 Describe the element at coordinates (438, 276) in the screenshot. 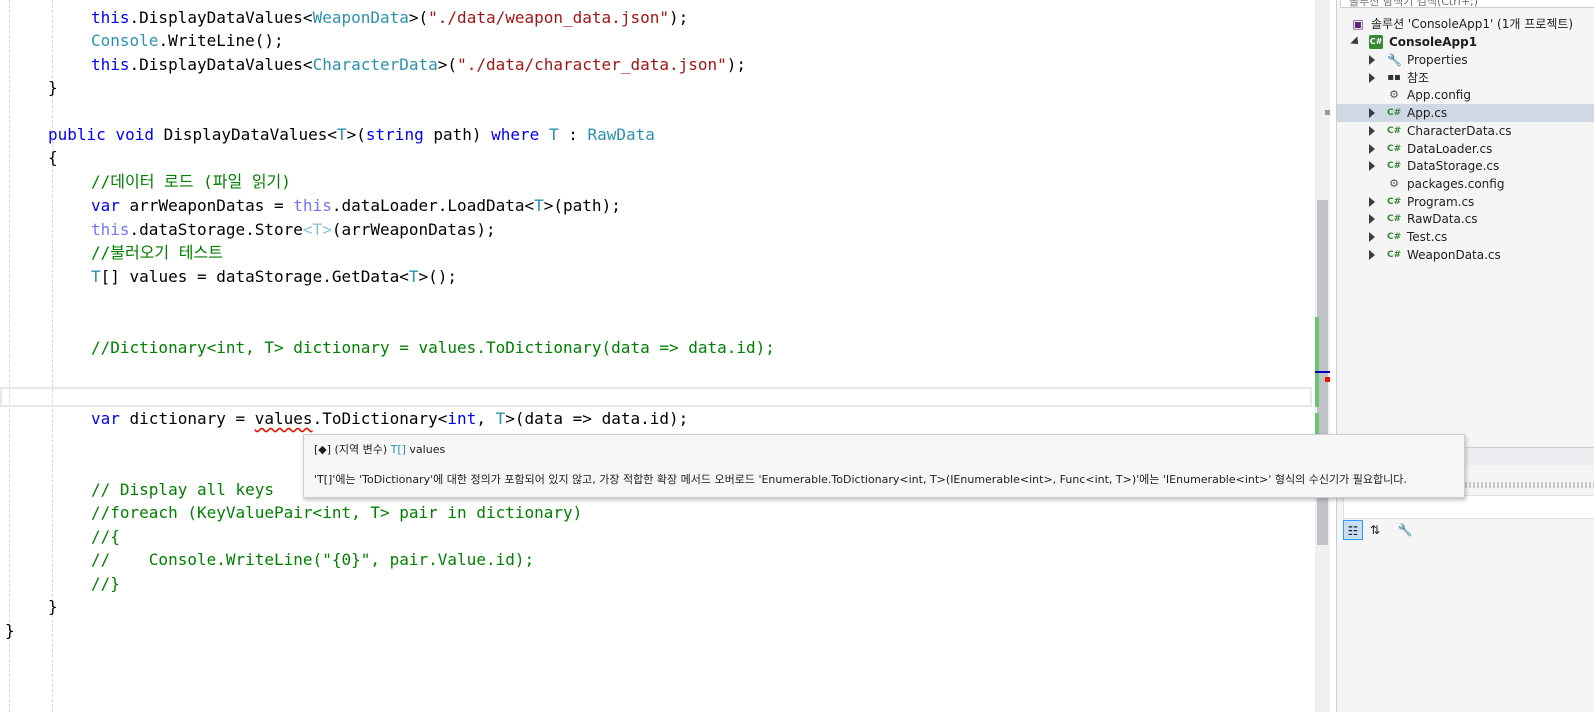

I see `code-token: >();` at that location.